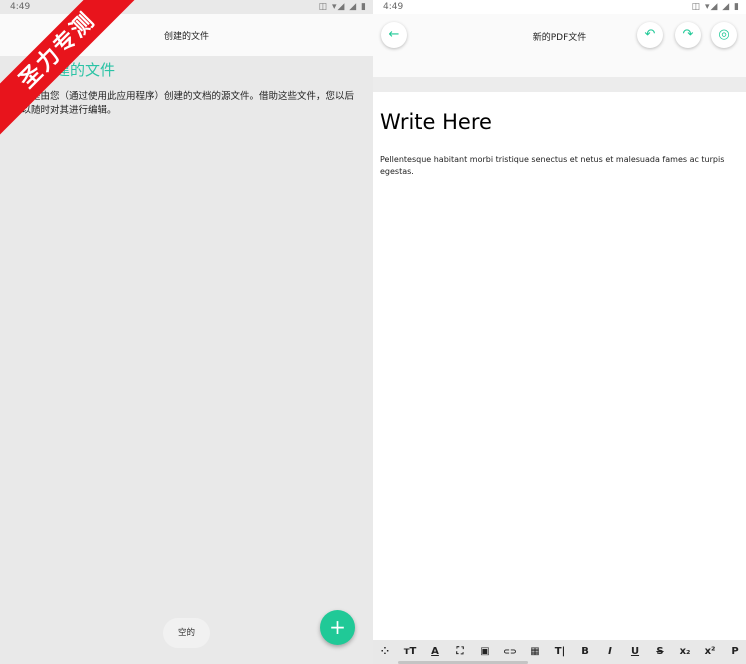 This screenshot has width=746, height=664. I want to click on select-all-button: ⁘, so click(385, 652).